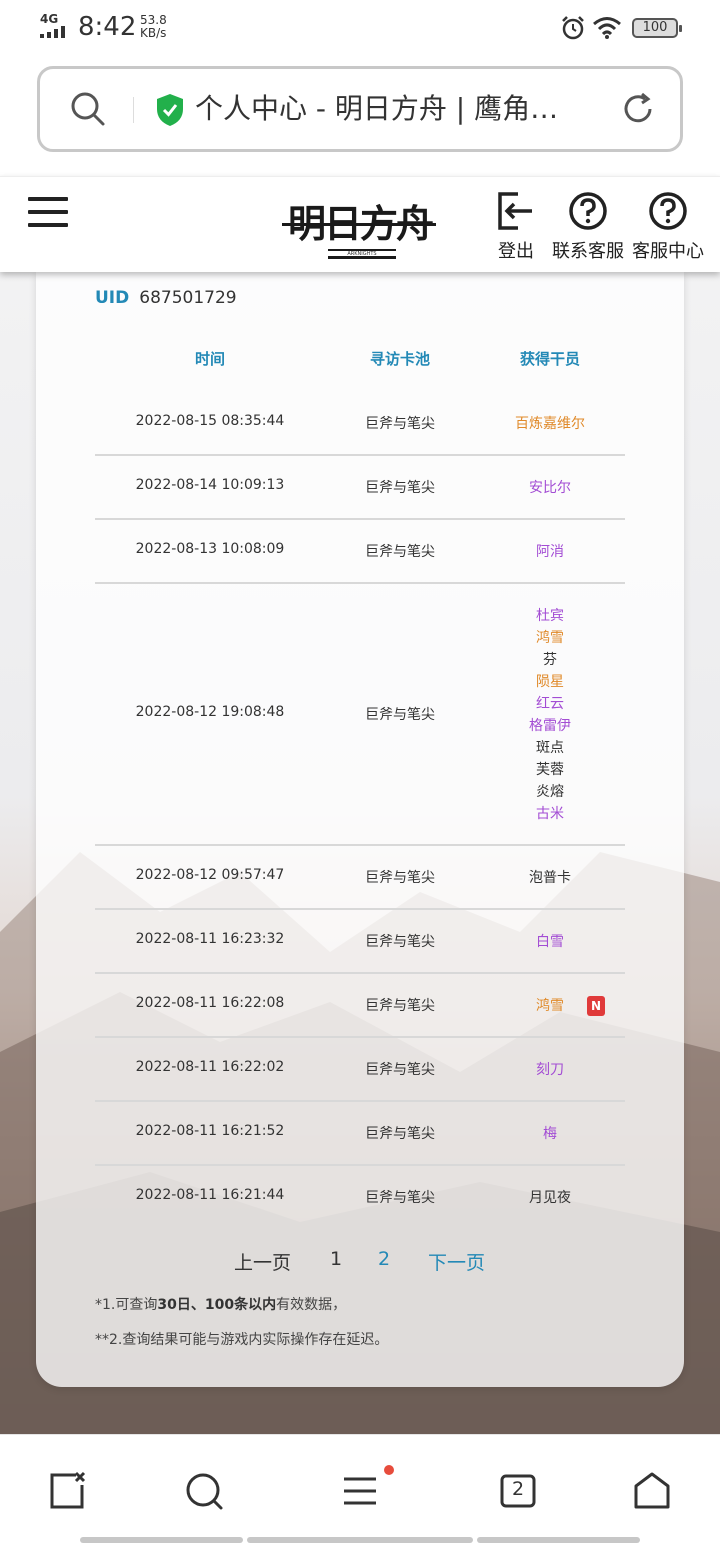 This screenshot has width=720, height=1544. Describe the element at coordinates (456, 1261) in the screenshot. I see `next-page-button: 下一页` at that location.